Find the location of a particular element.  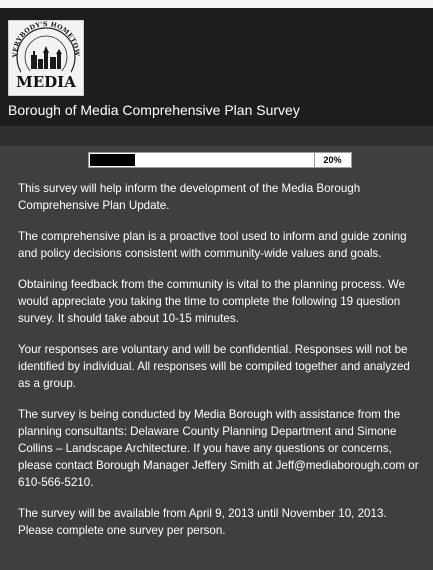

top-margin is located at coordinates (216, 4).